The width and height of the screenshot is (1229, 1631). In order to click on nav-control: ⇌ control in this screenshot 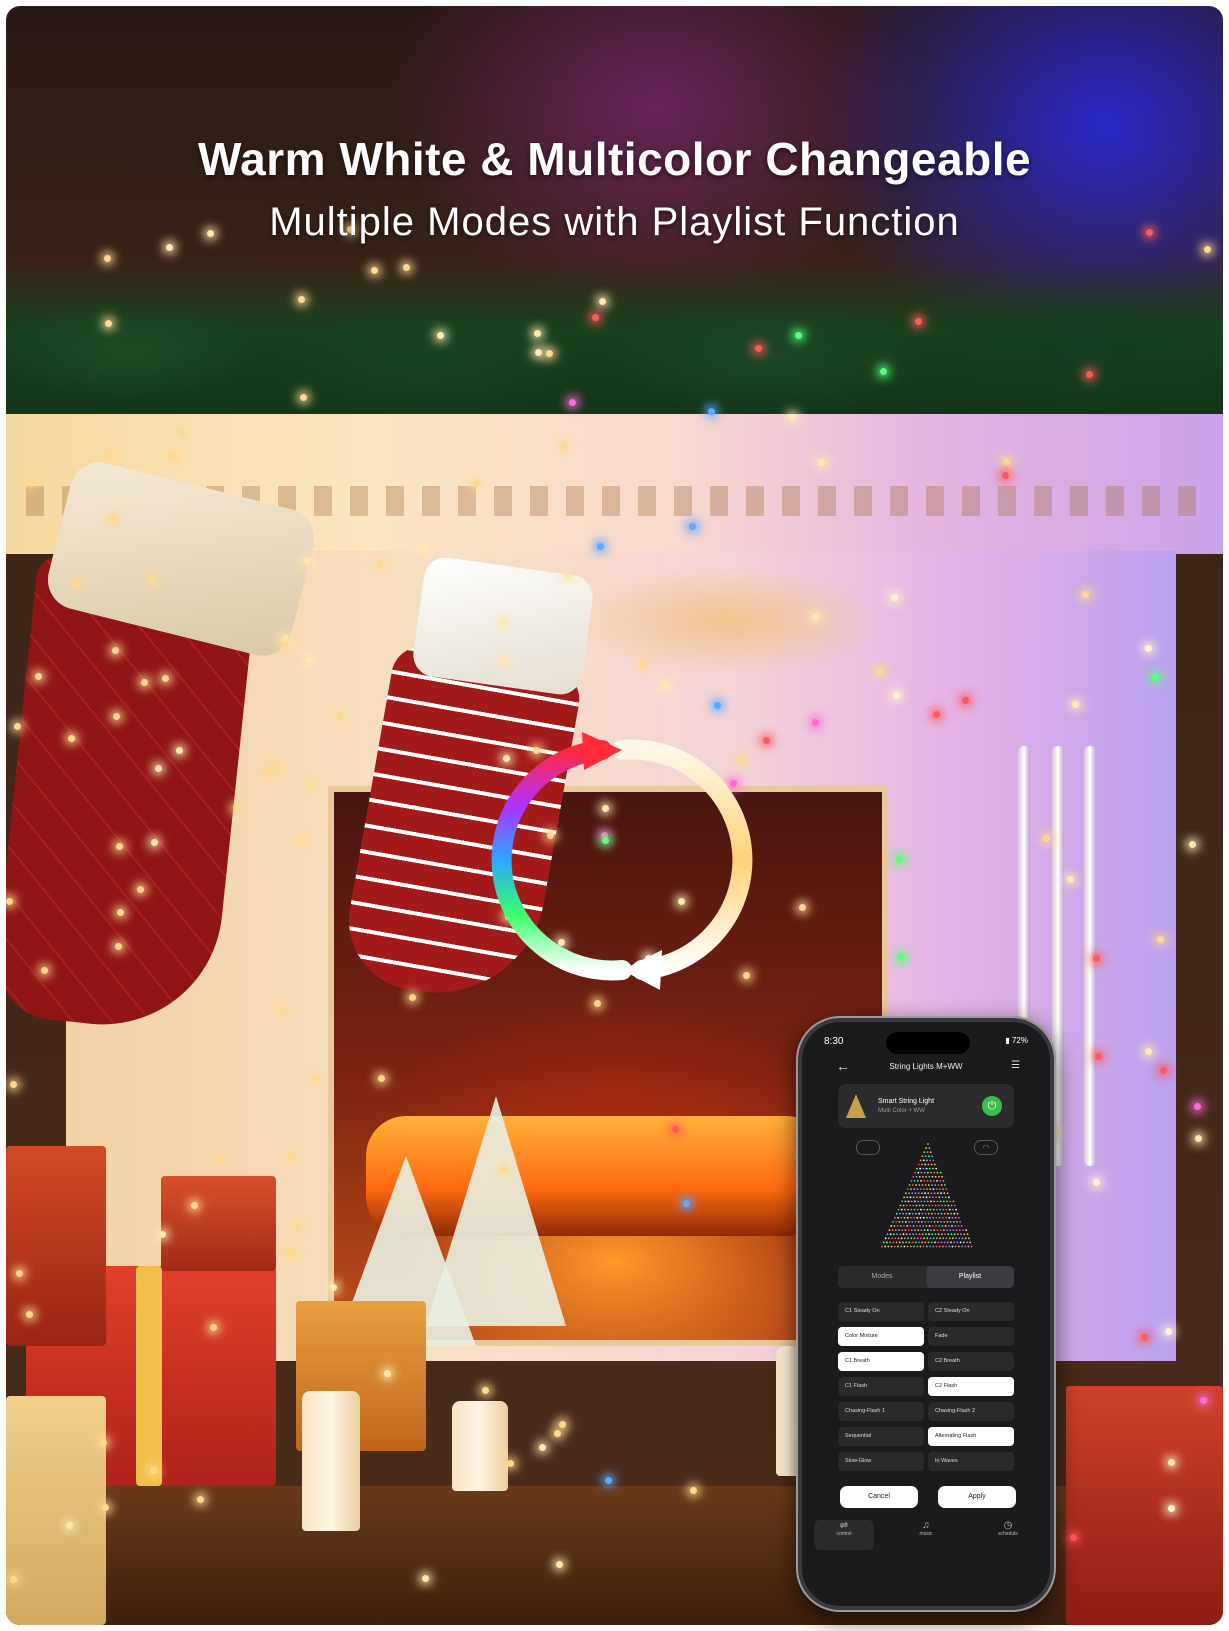, I will do `click(844, 1535)`.